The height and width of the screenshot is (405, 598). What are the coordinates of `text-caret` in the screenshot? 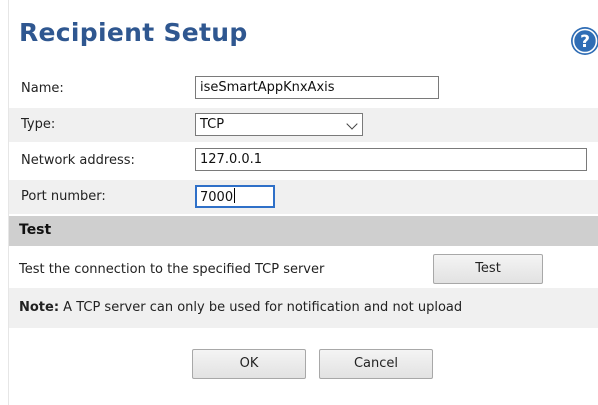 It's located at (235, 195).